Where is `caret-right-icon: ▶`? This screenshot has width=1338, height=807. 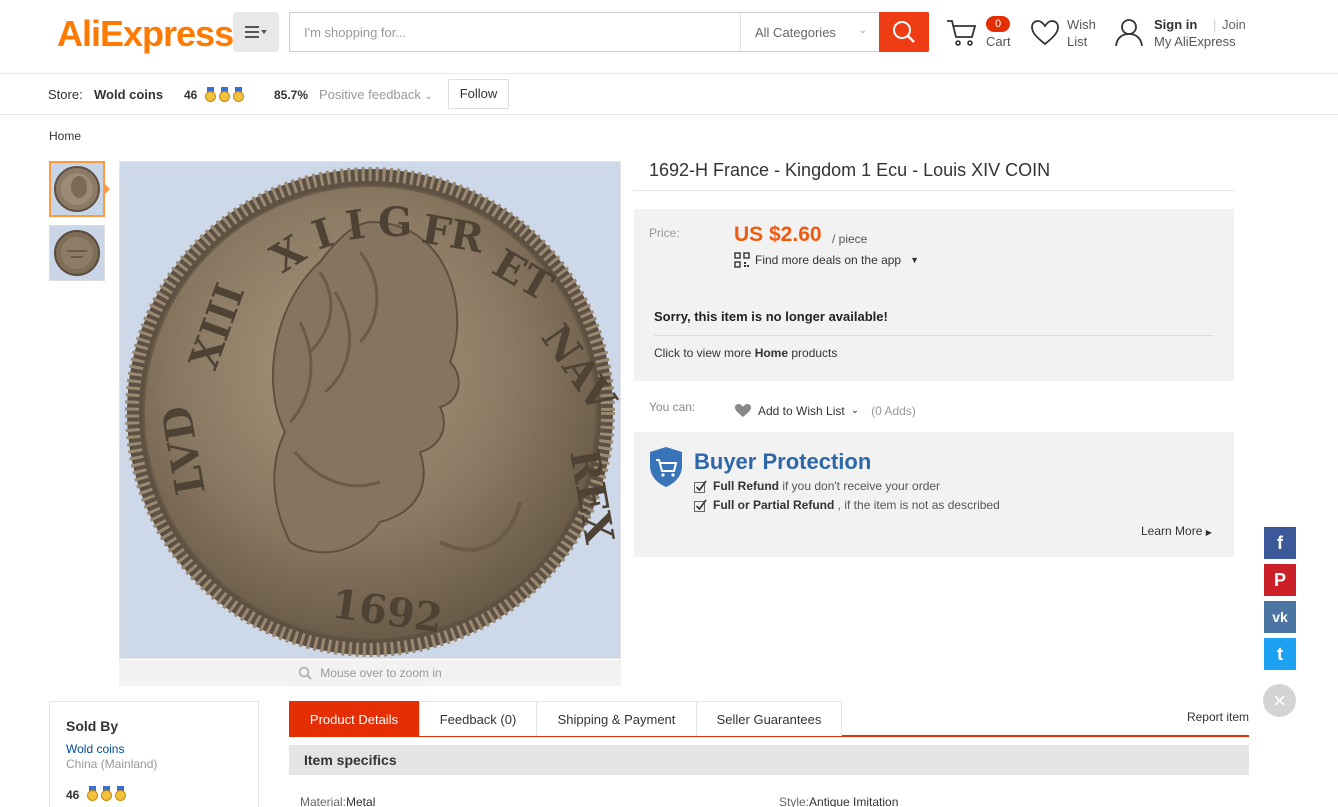
caret-right-icon: ▶ is located at coordinates (1208, 532).